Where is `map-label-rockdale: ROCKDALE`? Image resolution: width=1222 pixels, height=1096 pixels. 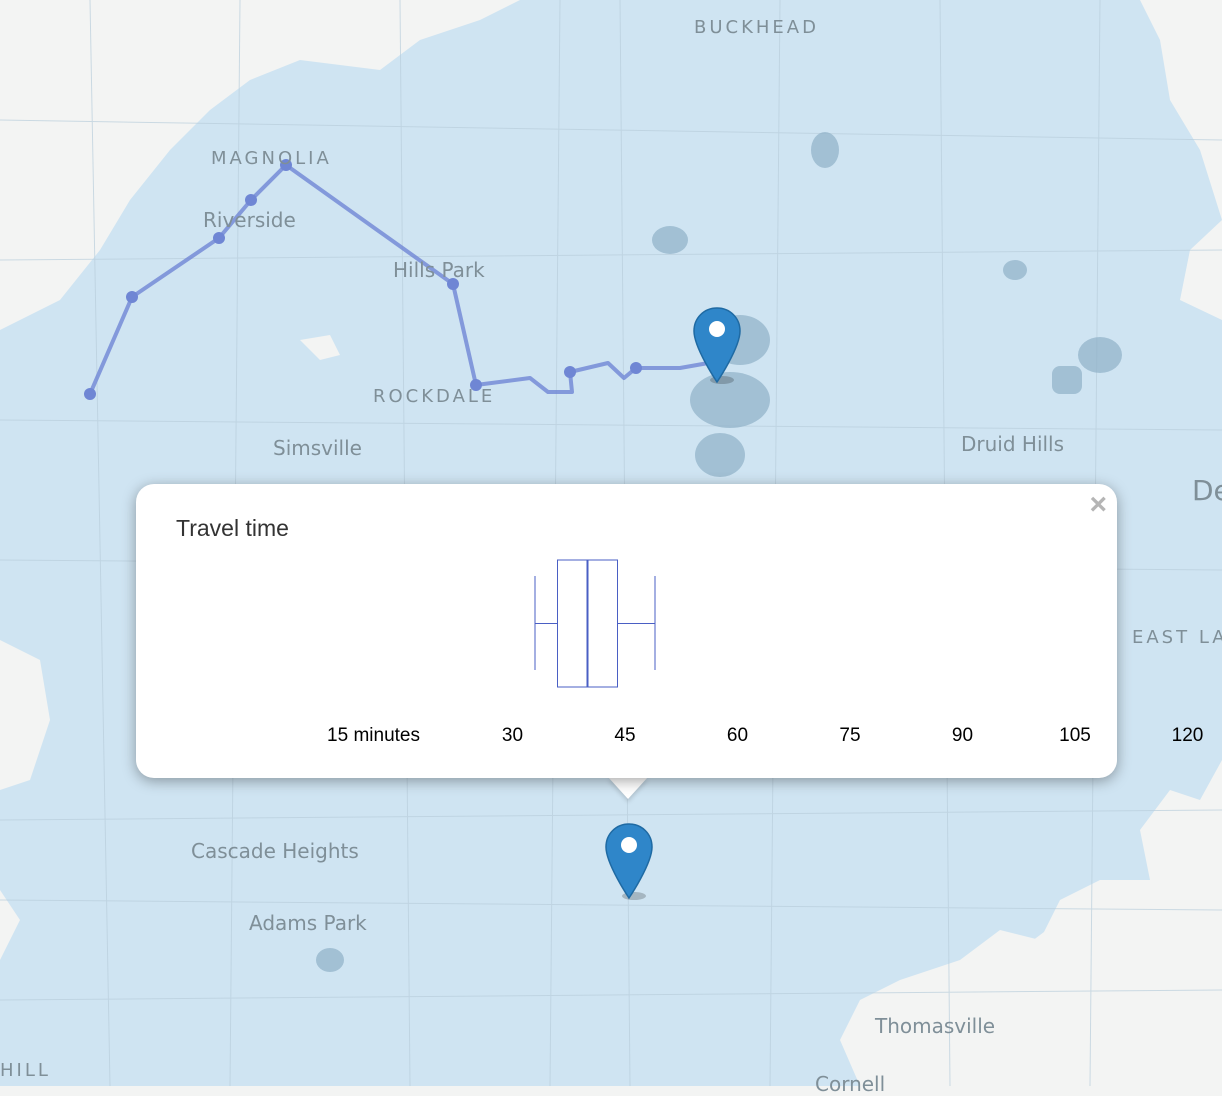 map-label-rockdale: ROCKDALE is located at coordinates (434, 396).